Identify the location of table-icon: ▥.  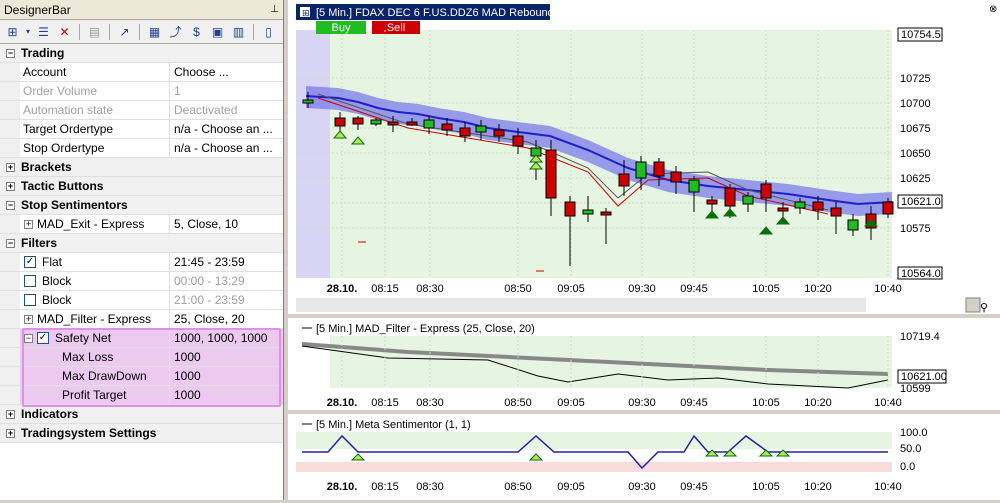
(238, 31).